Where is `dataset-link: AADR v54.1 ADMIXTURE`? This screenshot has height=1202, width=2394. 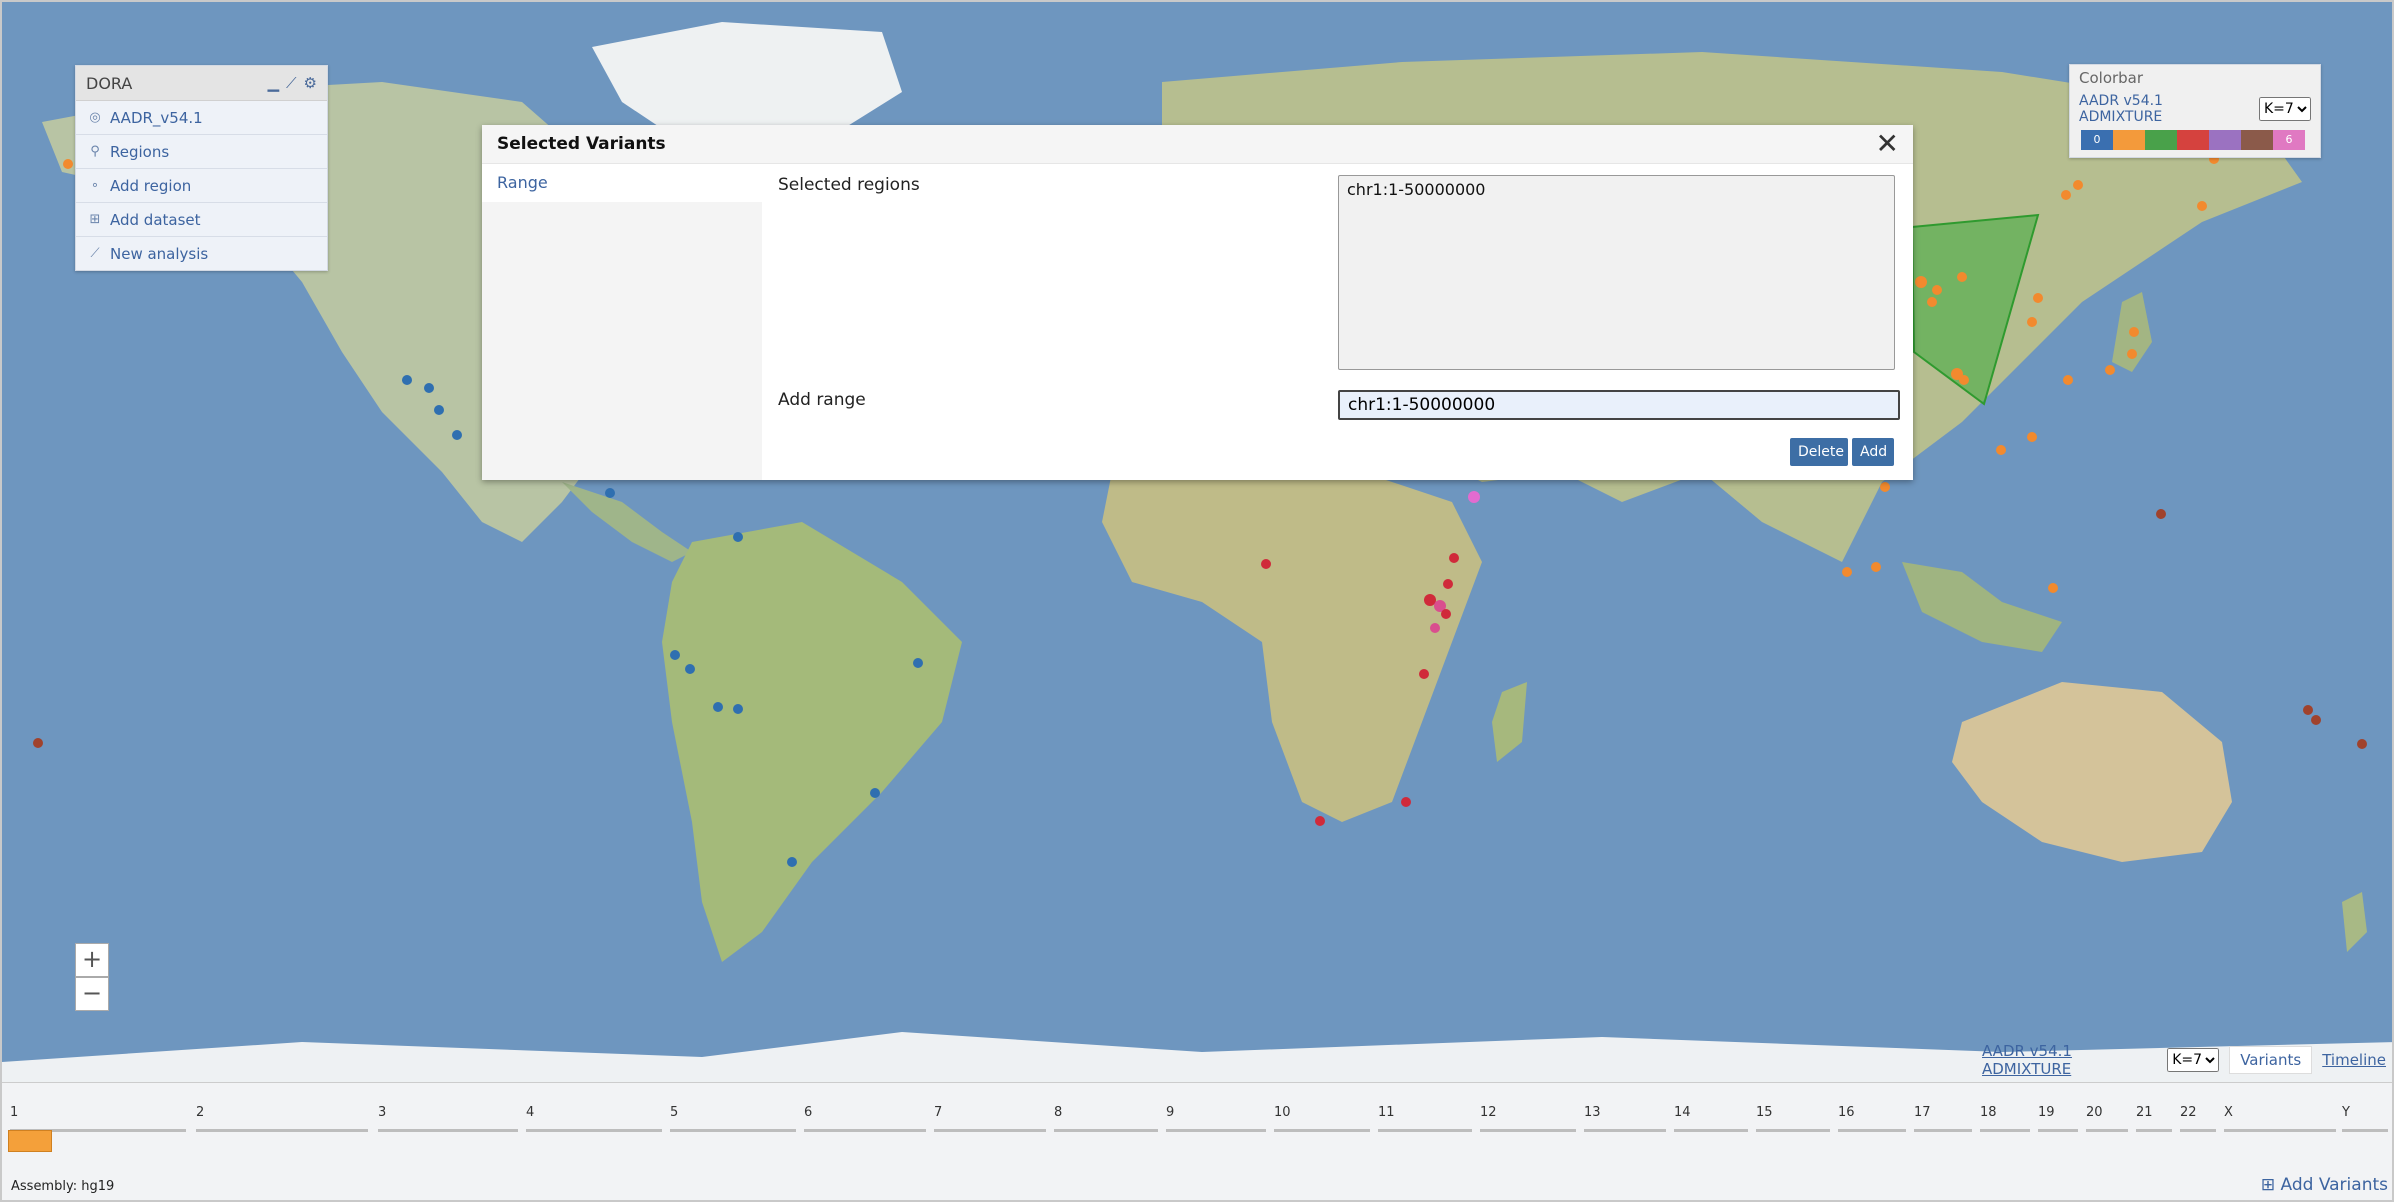
dataset-link: AADR v54.1 ADMIXTURE is located at coordinates (2070, 1060).